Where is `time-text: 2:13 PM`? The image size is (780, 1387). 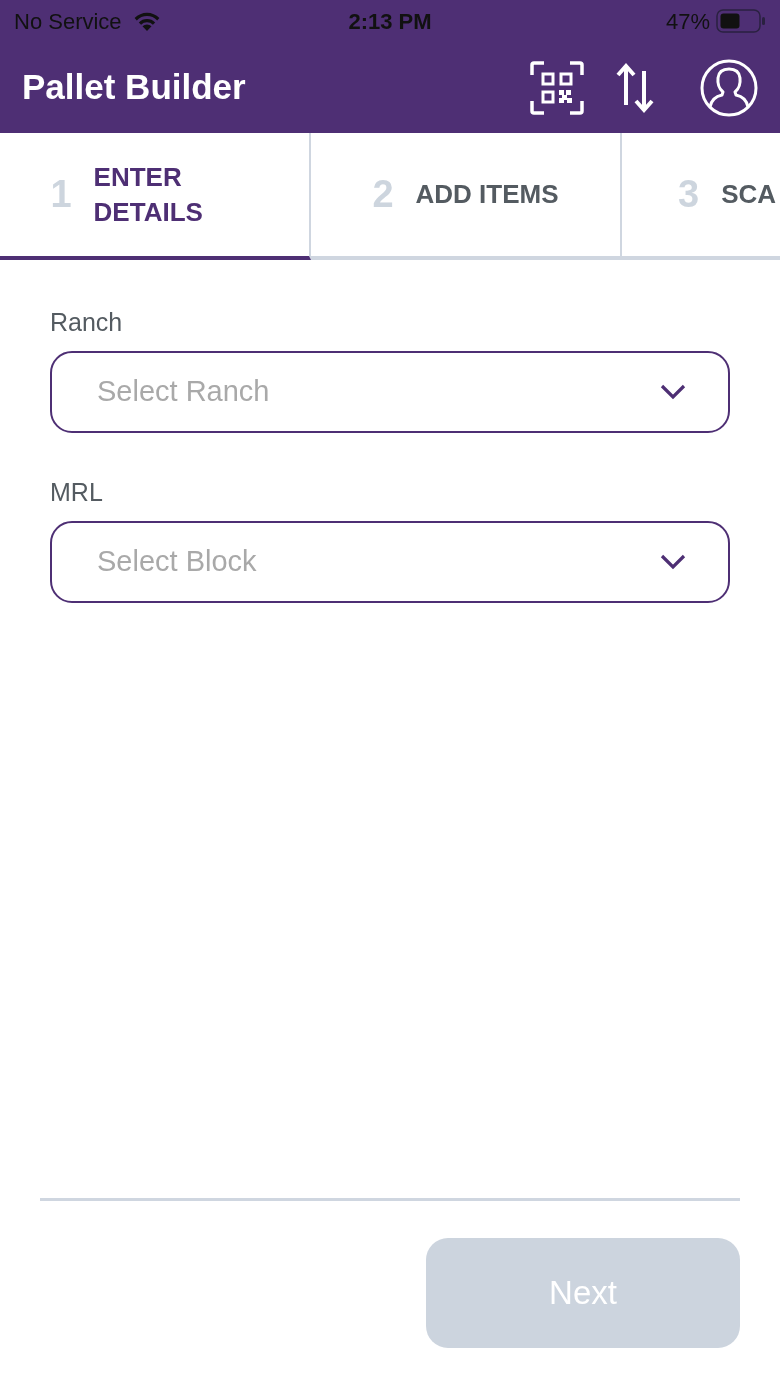
time-text: 2:13 PM is located at coordinates (390, 21).